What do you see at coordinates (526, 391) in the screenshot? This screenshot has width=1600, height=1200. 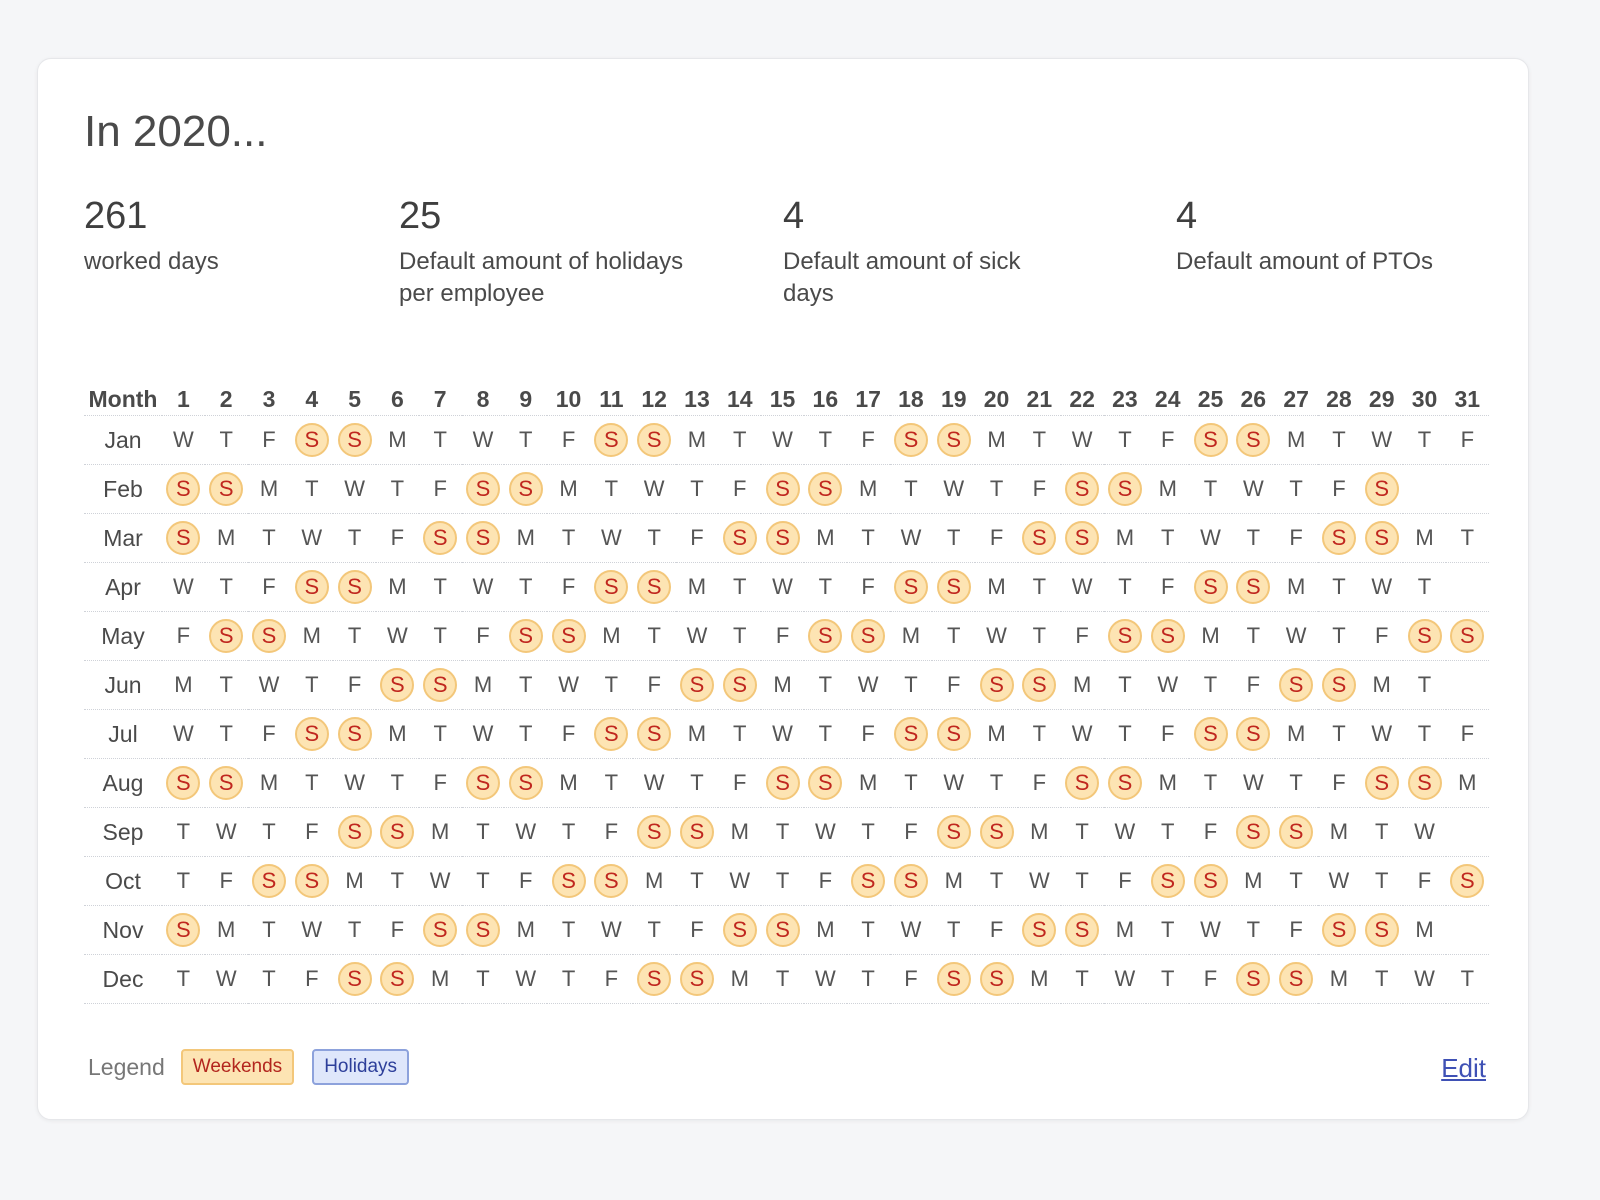 I see `day-number-header: 9` at bounding box center [526, 391].